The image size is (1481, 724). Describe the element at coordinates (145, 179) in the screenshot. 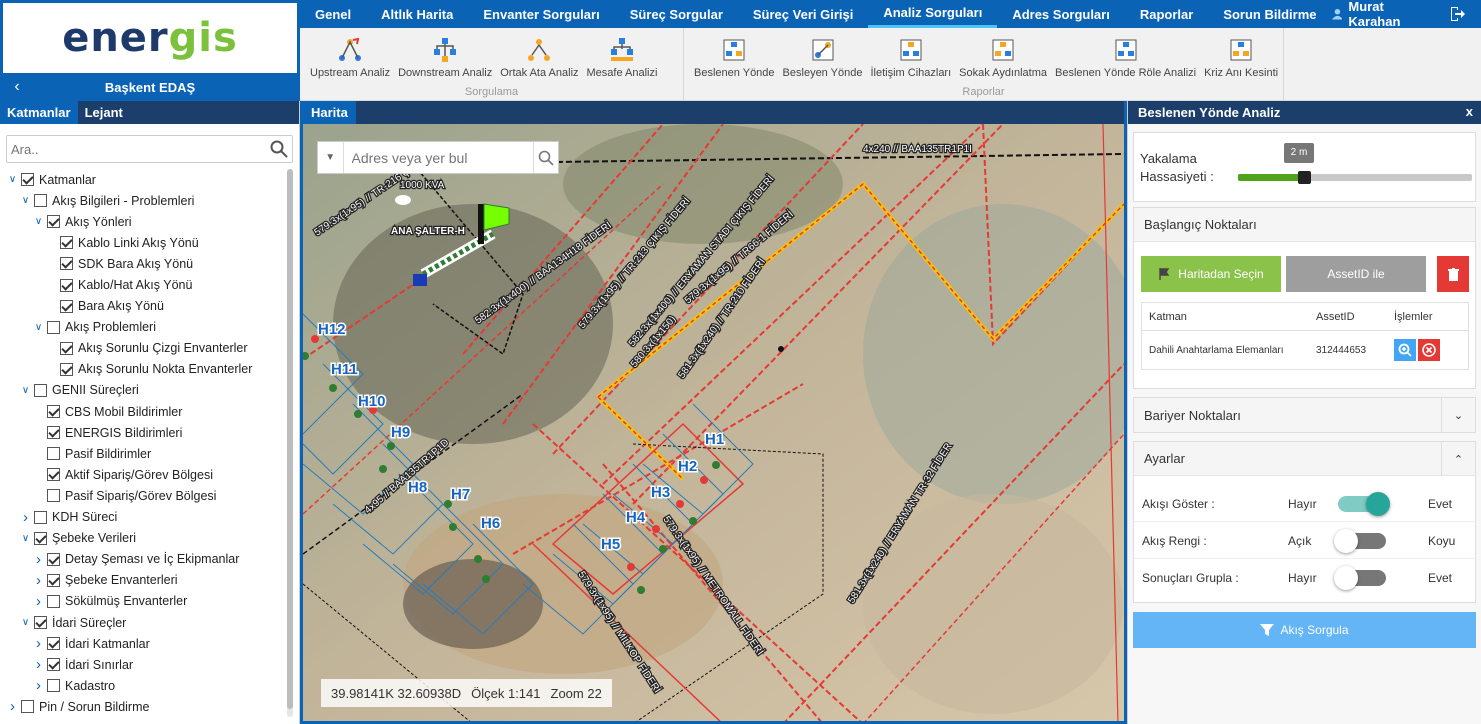

I see `layer-tree-item: ∨ Katmanlar` at that location.